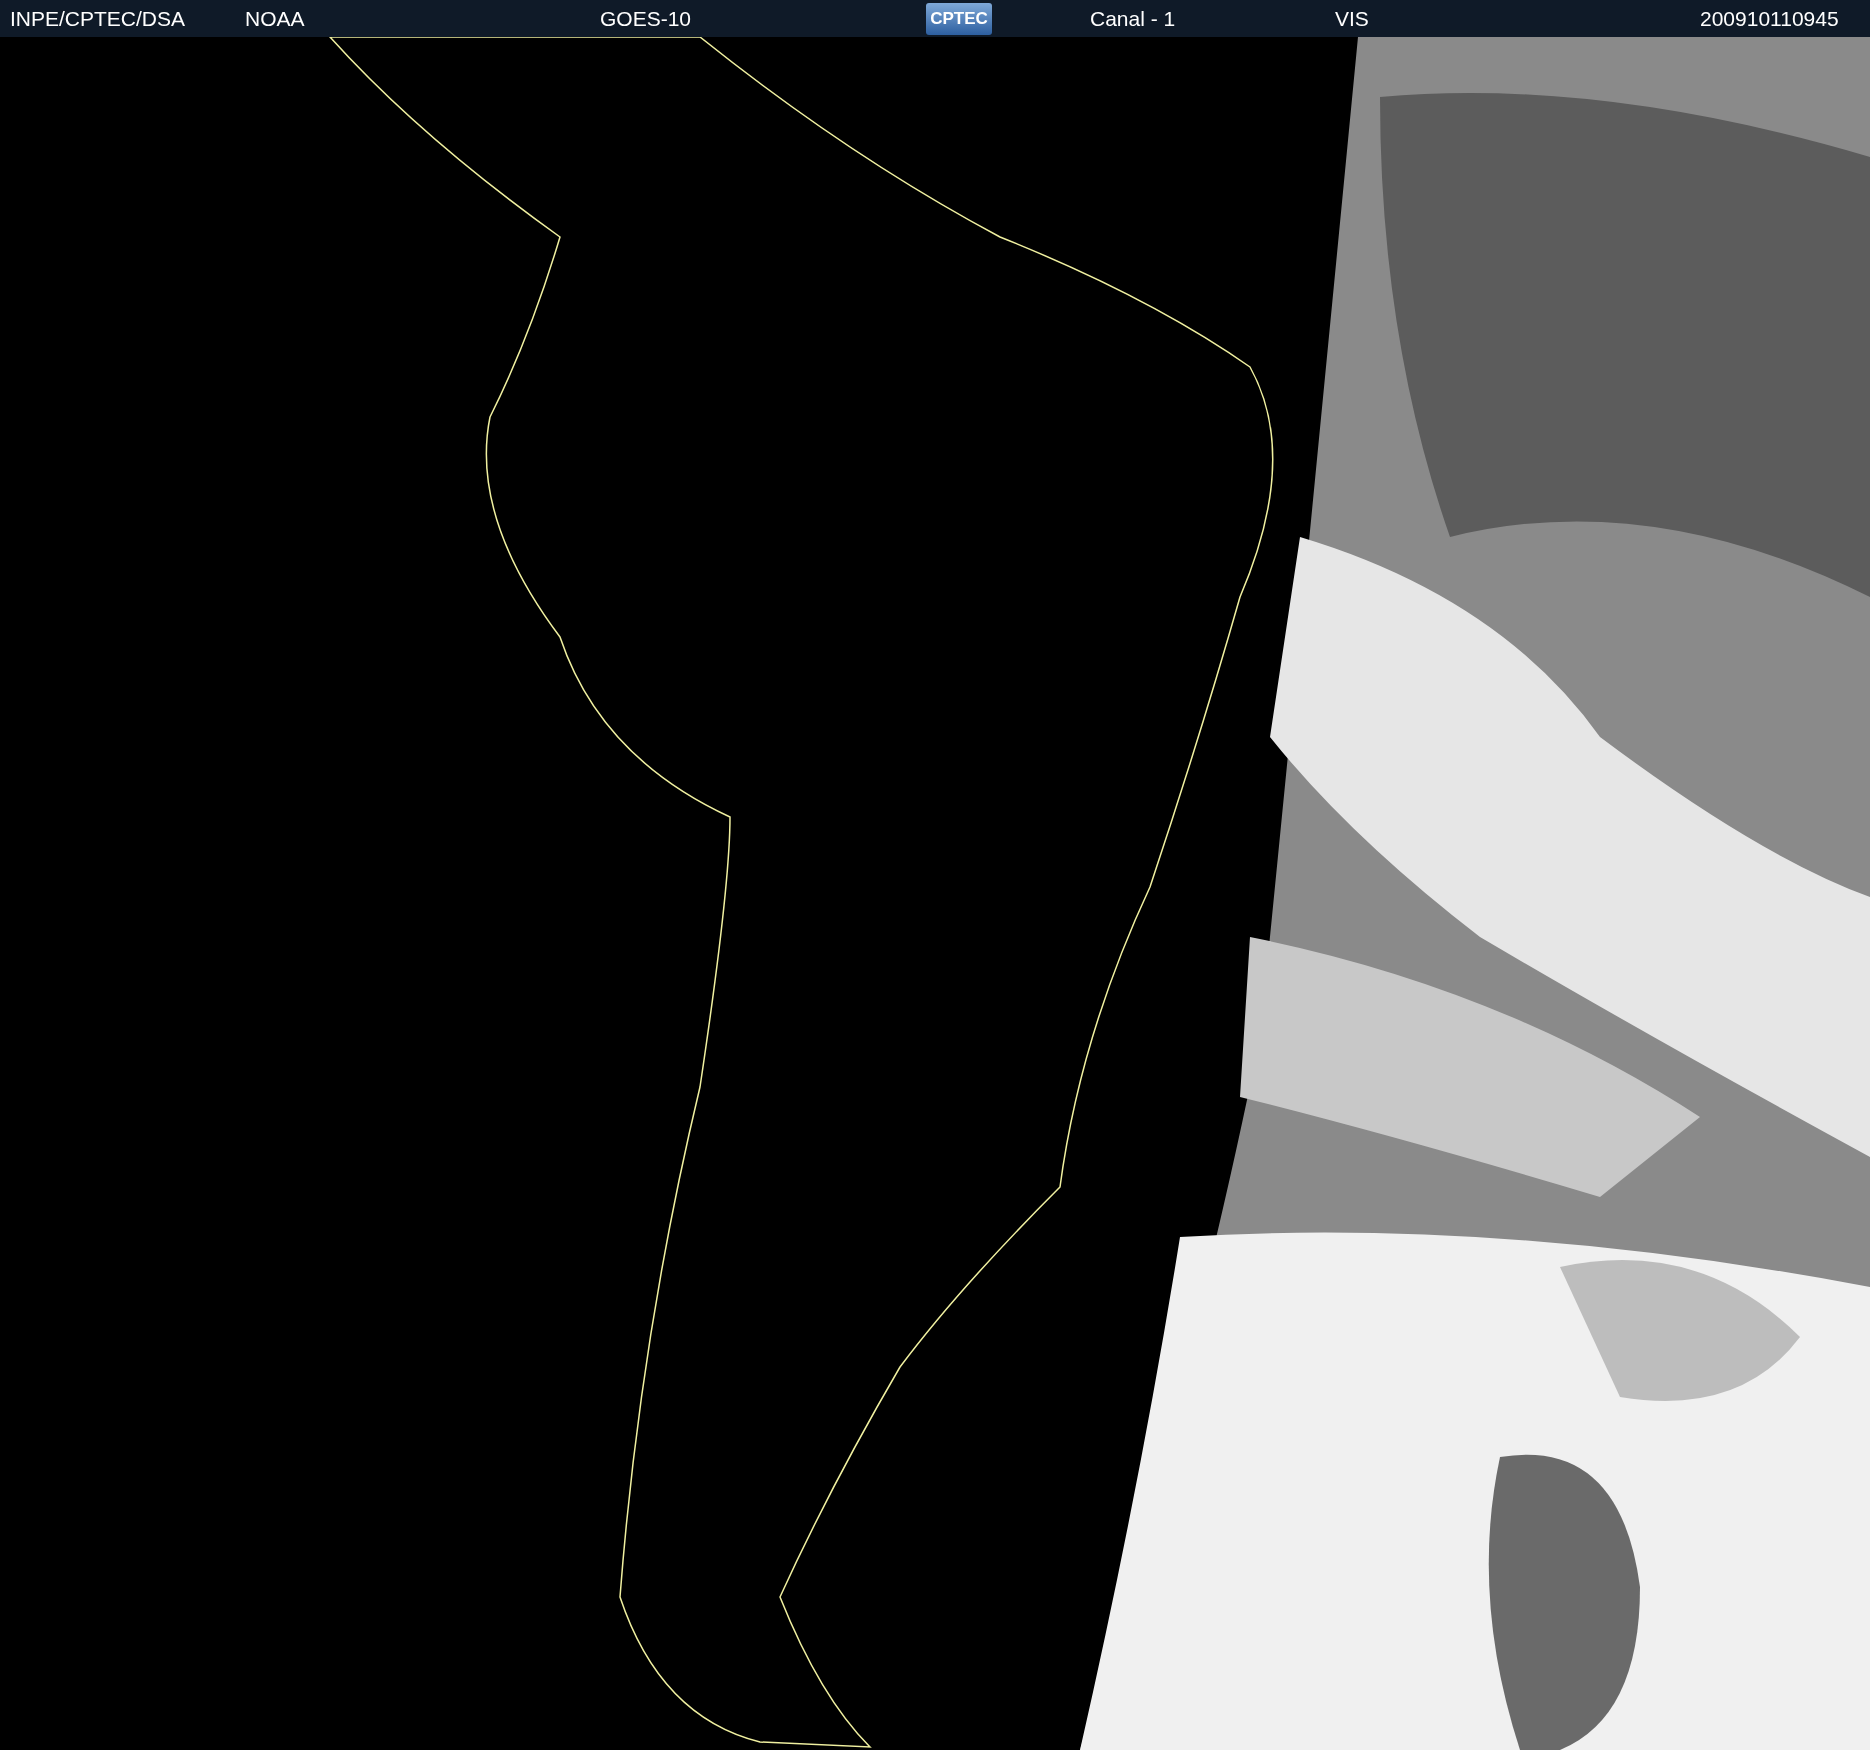  What do you see at coordinates (275, 18) in the screenshot?
I see `agency-label: NOAA` at bounding box center [275, 18].